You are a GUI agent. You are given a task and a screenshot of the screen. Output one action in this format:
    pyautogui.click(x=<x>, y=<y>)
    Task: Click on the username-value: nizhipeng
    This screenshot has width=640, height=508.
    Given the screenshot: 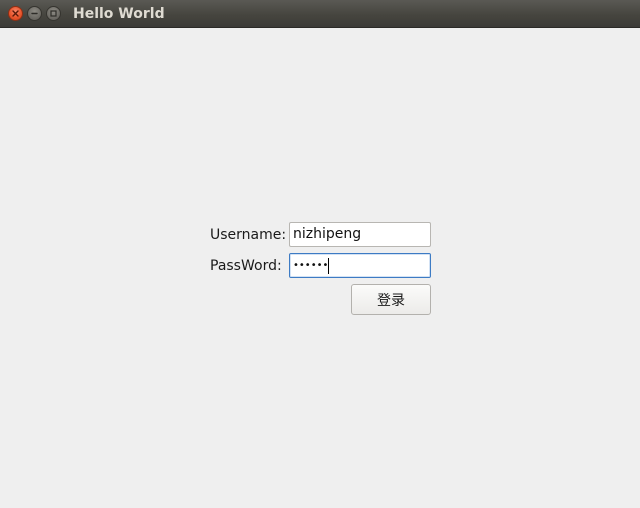 What is the action you would take?
    pyautogui.click(x=327, y=234)
    